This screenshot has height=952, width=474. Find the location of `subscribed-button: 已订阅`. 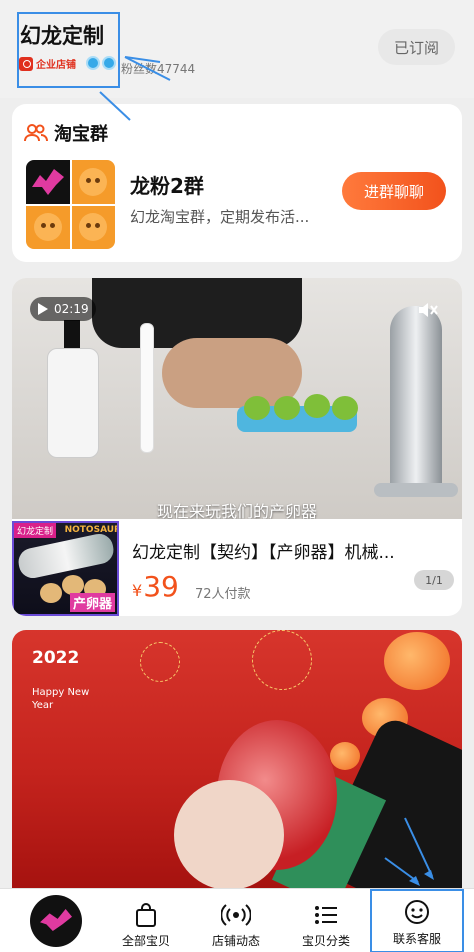

subscribed-button: 已订阅 is located at coordinates (416, 47).